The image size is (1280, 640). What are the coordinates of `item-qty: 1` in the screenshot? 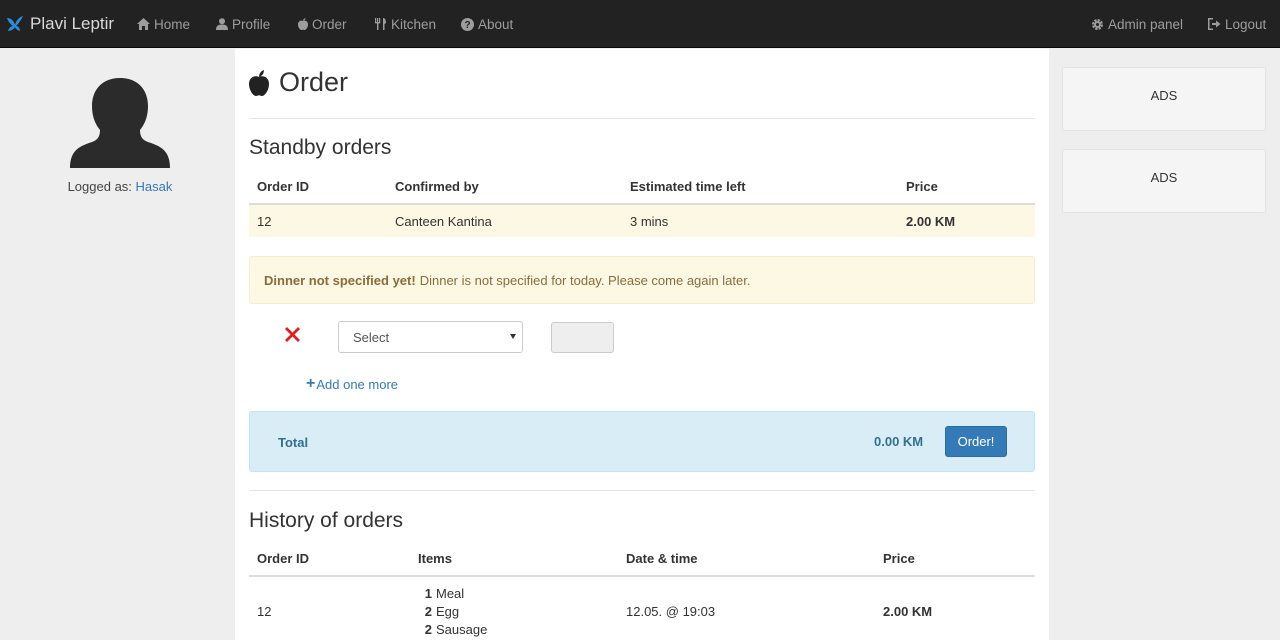 It's located at (428, 593).